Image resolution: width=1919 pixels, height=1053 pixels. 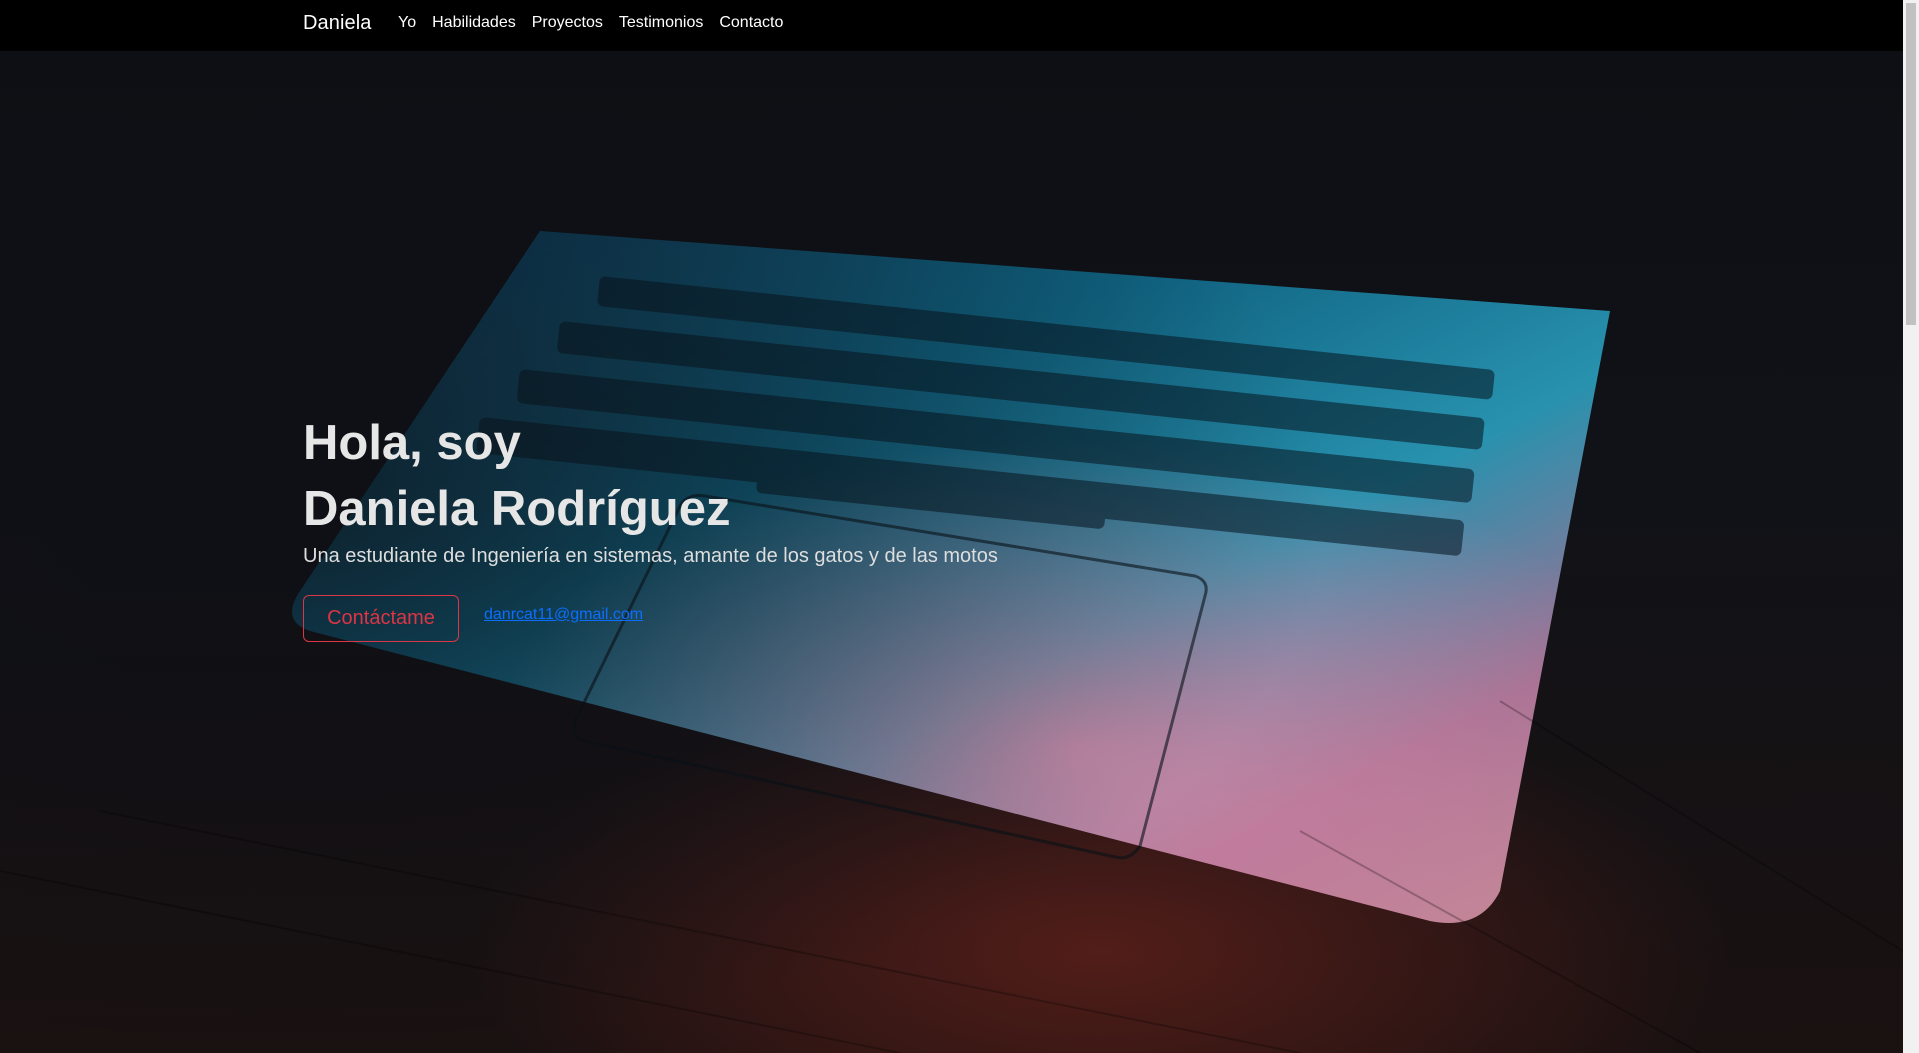 I want to click on vertical-scrollbar, so click(x=1911, y=526).